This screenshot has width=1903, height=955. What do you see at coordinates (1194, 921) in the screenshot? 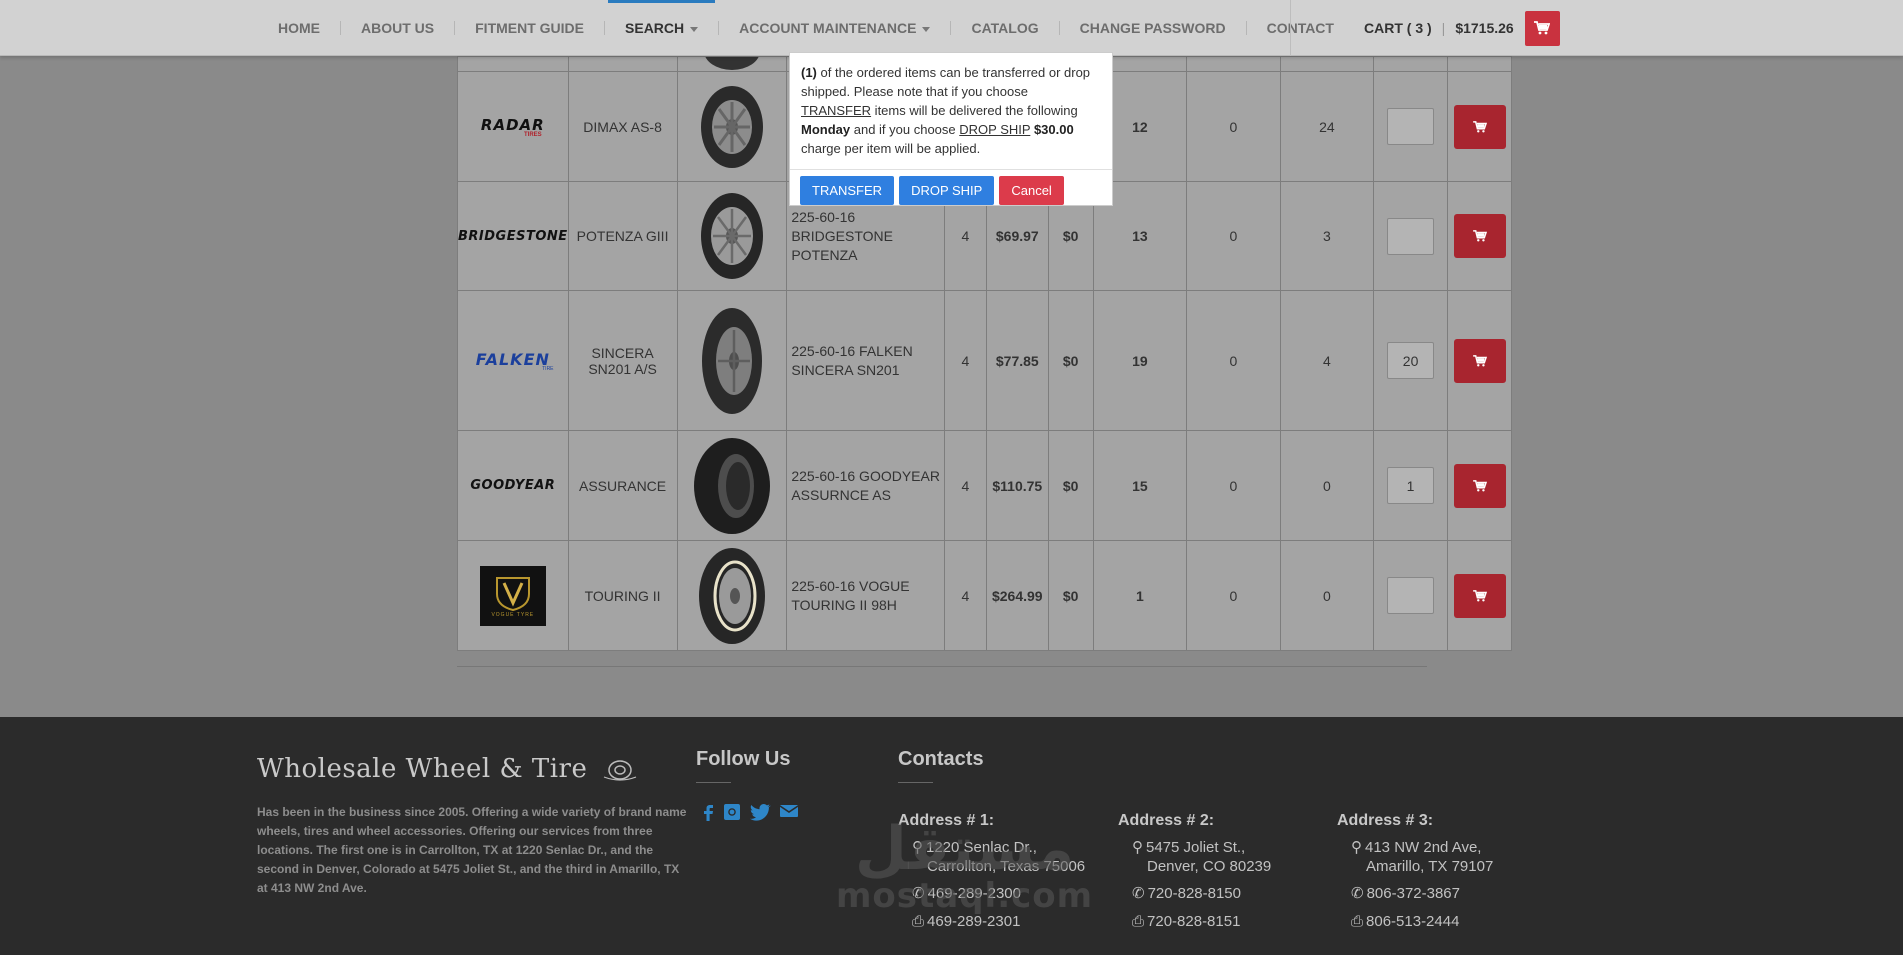
I see `address-2-fax-number: 720-828-8151` at bounding box center [1194, 921].